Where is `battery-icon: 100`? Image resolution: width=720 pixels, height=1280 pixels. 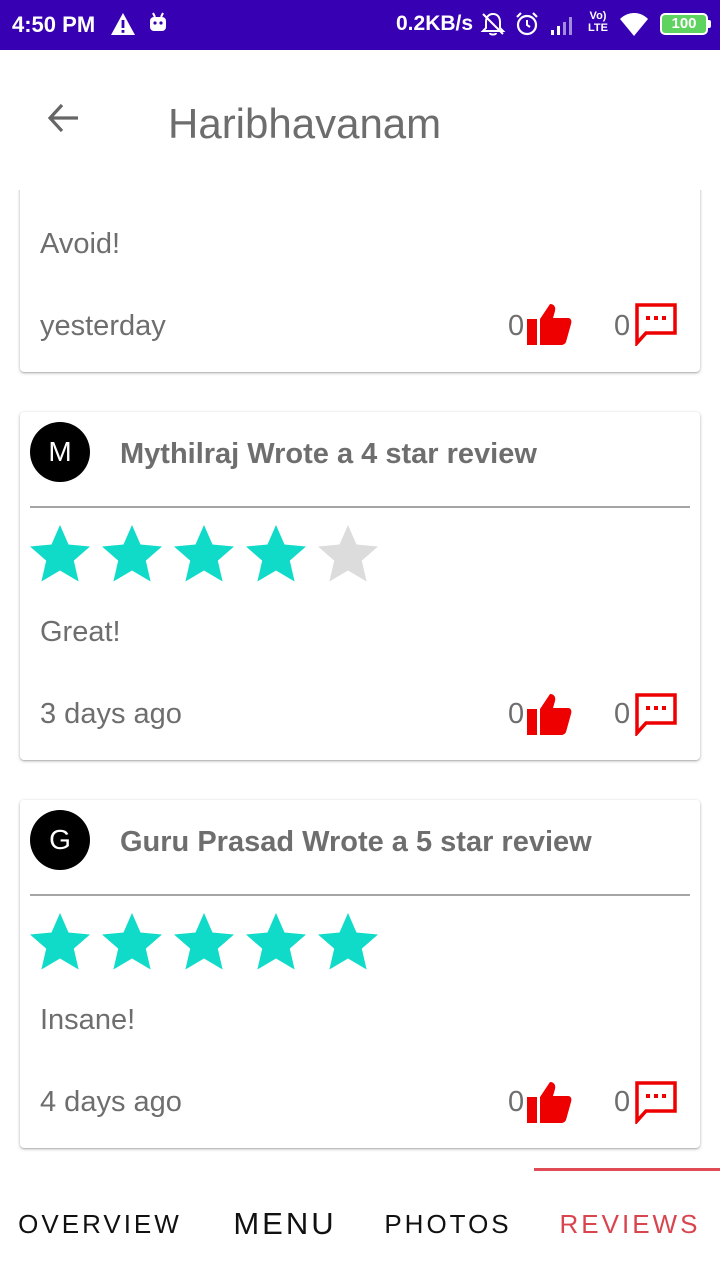 battery-icon: 100 is located at coordinates (684, 24).